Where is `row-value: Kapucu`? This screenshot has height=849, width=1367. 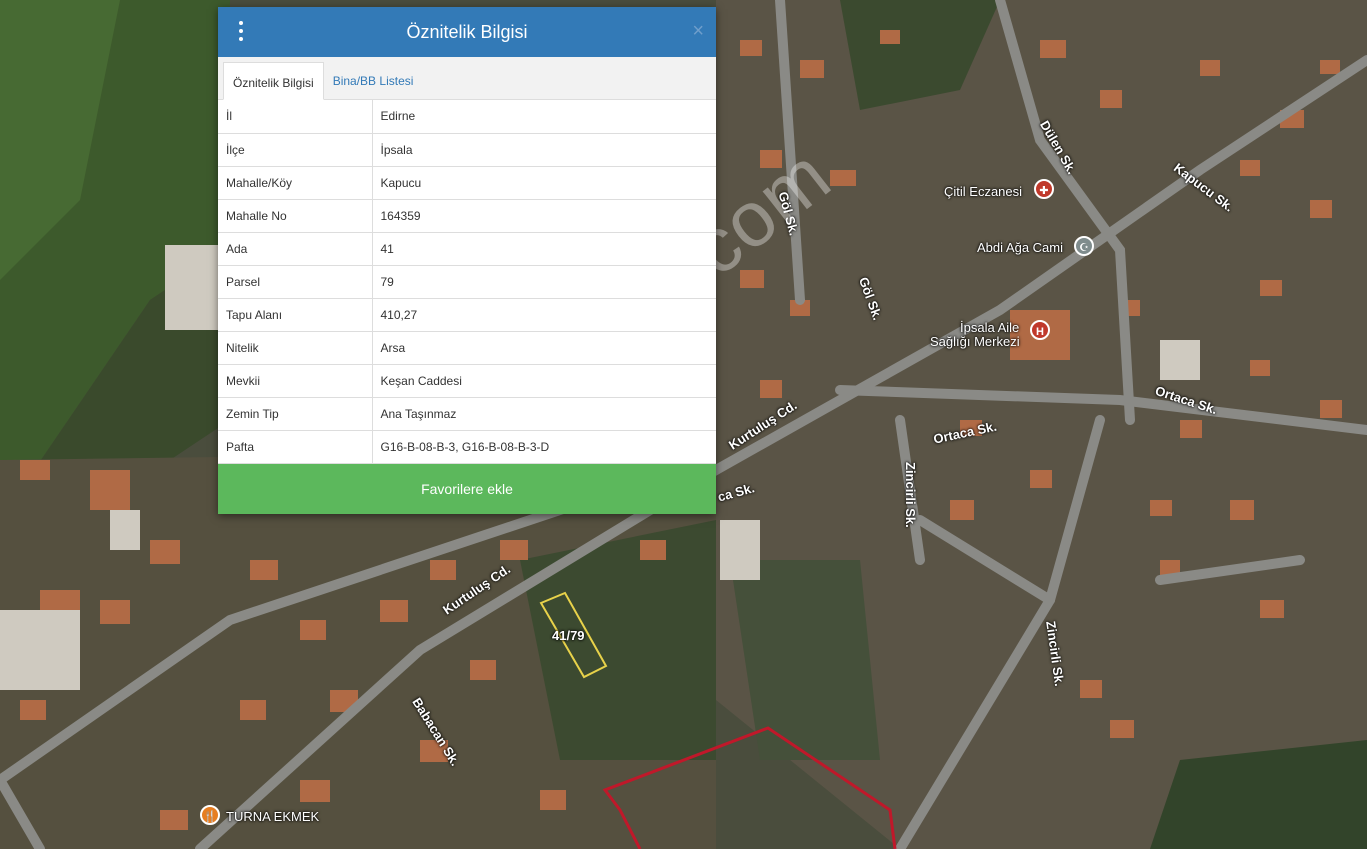 row-value: Kapucu is located at coordinates (544, 183).